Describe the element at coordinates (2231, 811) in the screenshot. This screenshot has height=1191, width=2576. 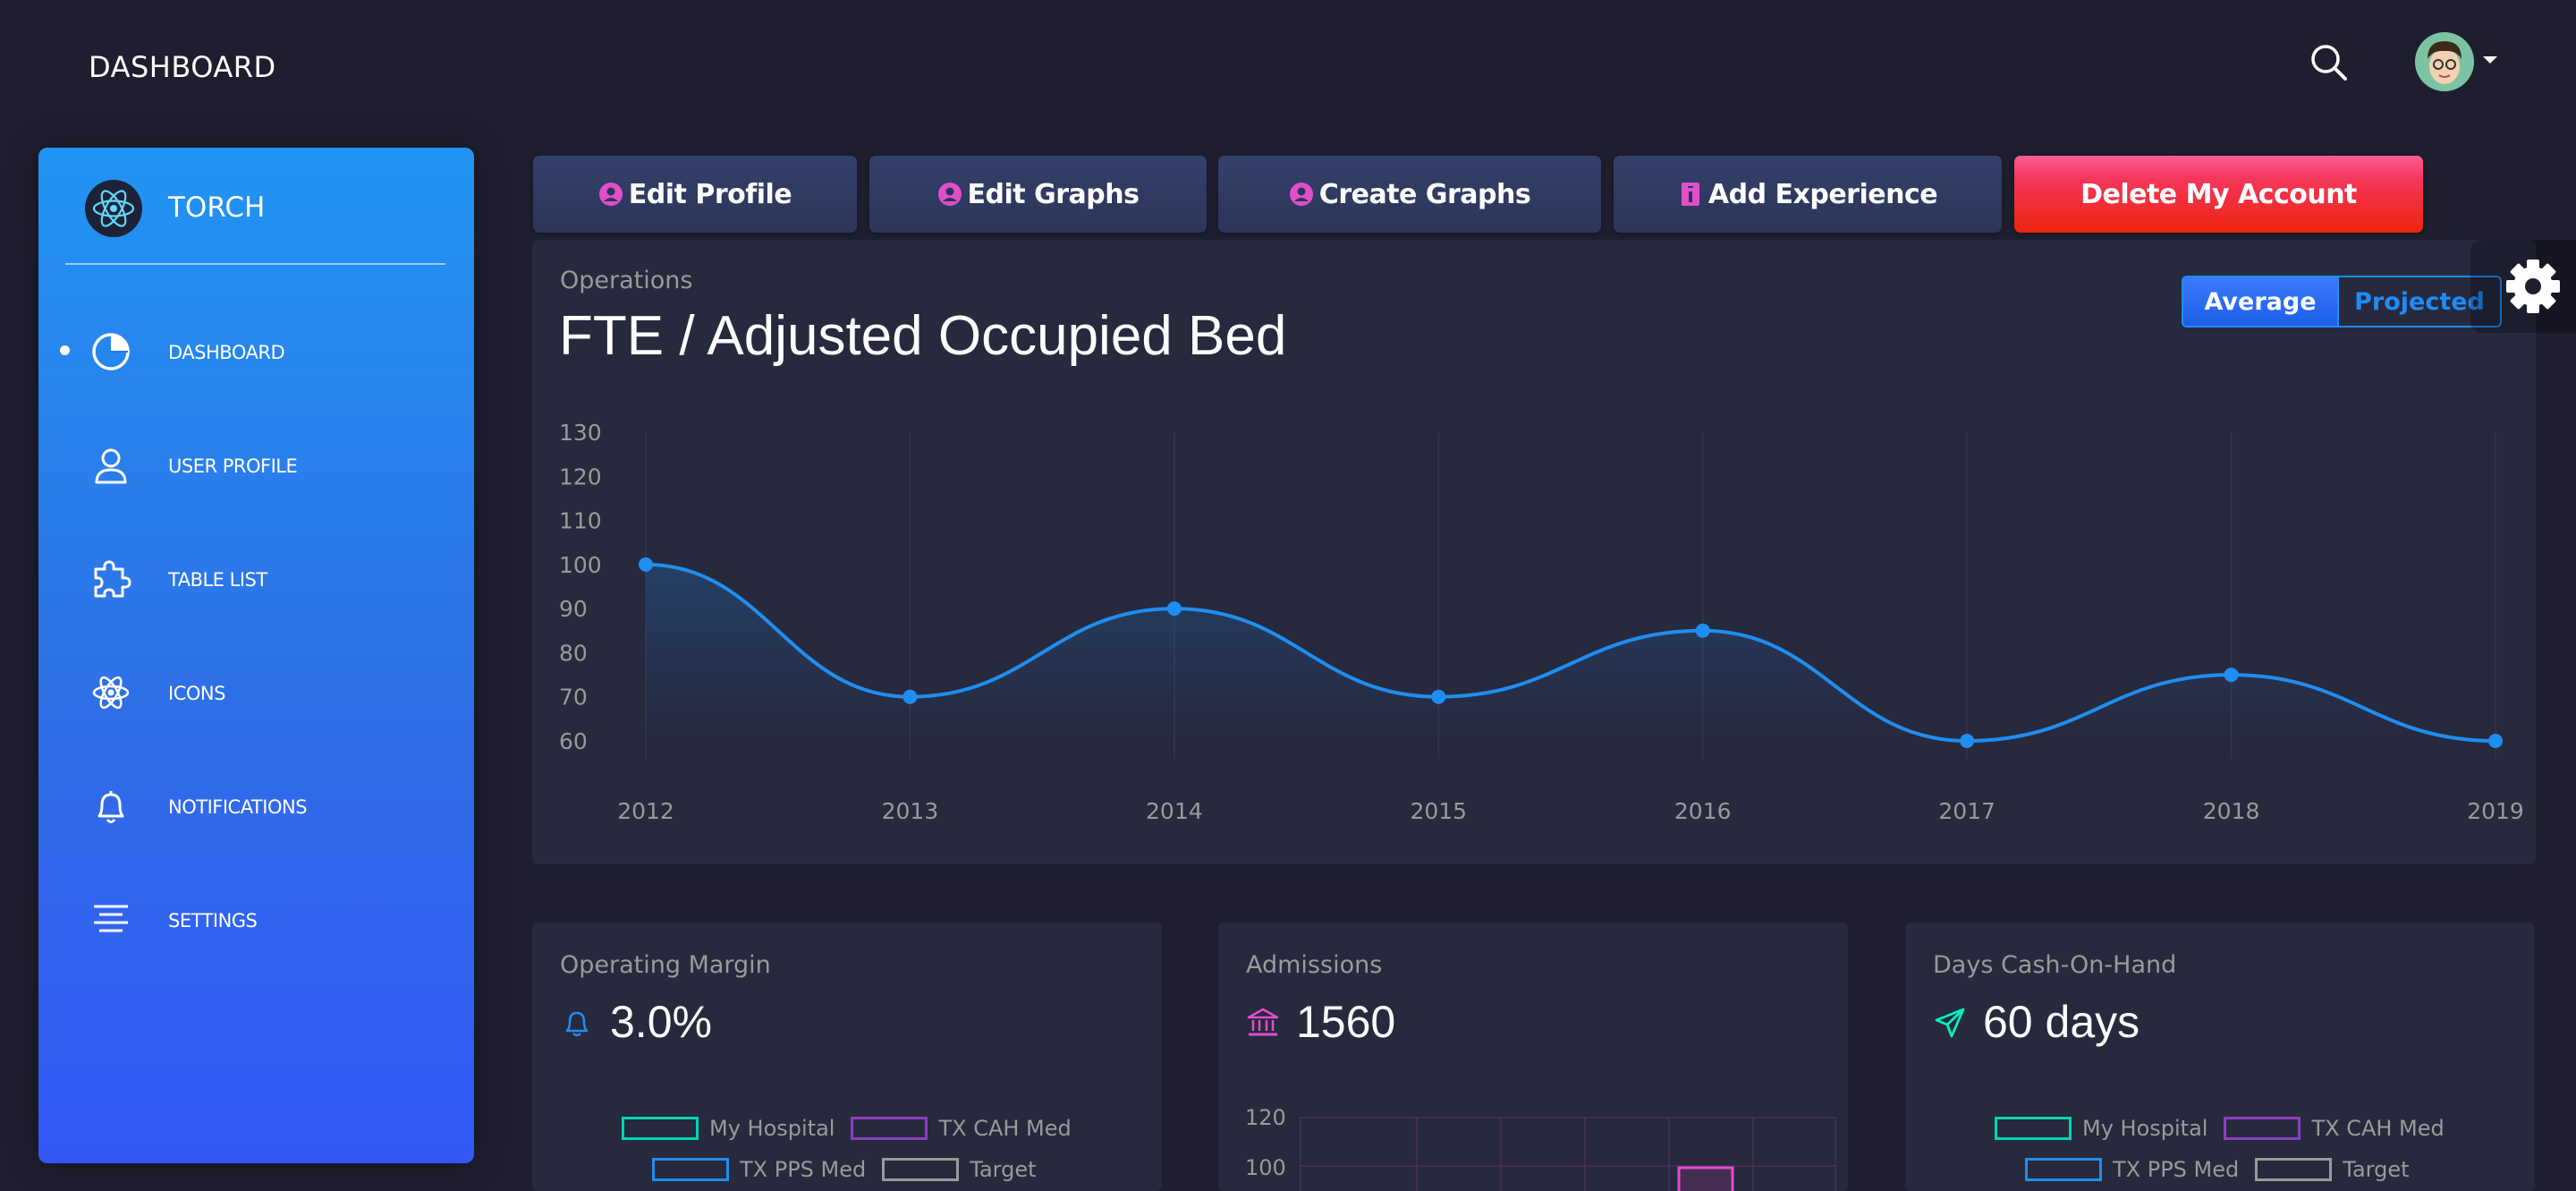
I see `x-tick-label: 2018` at that location.